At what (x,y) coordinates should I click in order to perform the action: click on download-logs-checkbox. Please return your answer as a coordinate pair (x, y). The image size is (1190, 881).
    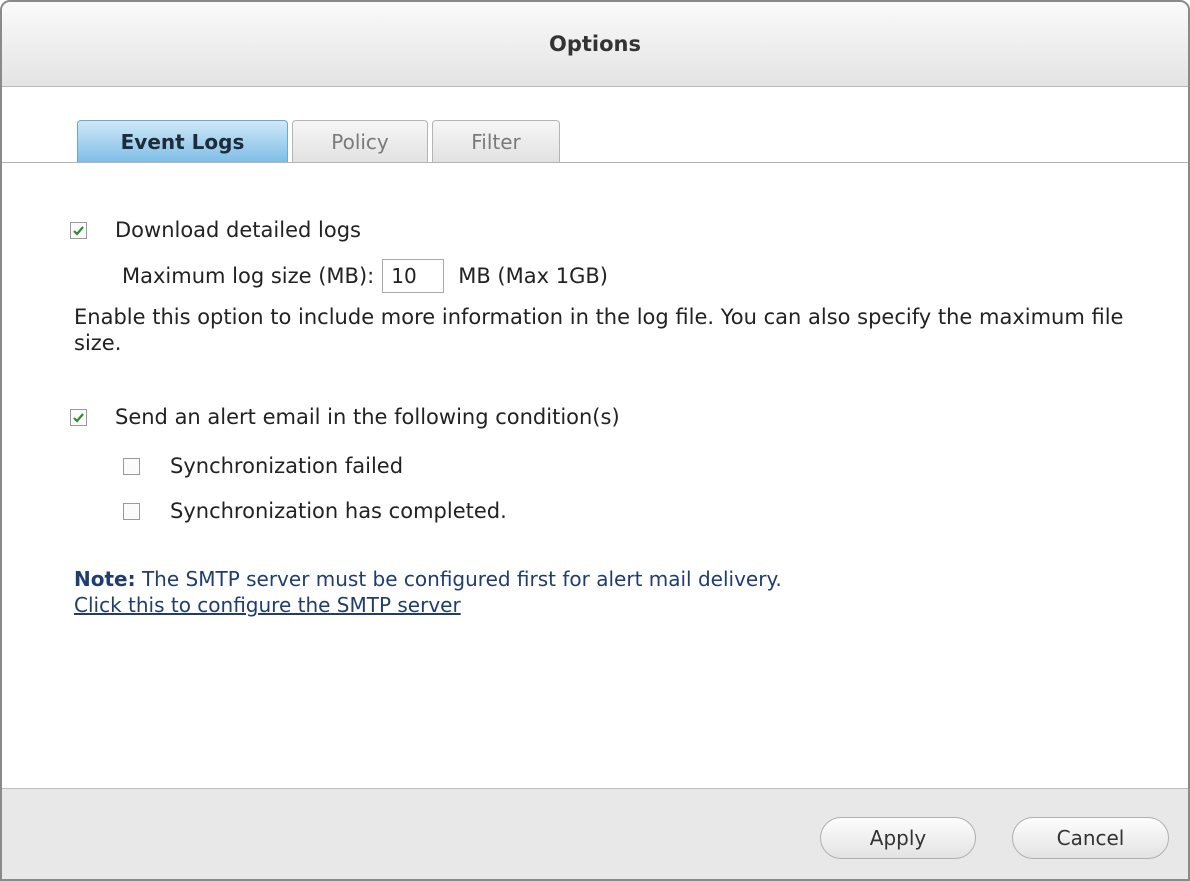
    Looking at the image, I should click on (78, 230).